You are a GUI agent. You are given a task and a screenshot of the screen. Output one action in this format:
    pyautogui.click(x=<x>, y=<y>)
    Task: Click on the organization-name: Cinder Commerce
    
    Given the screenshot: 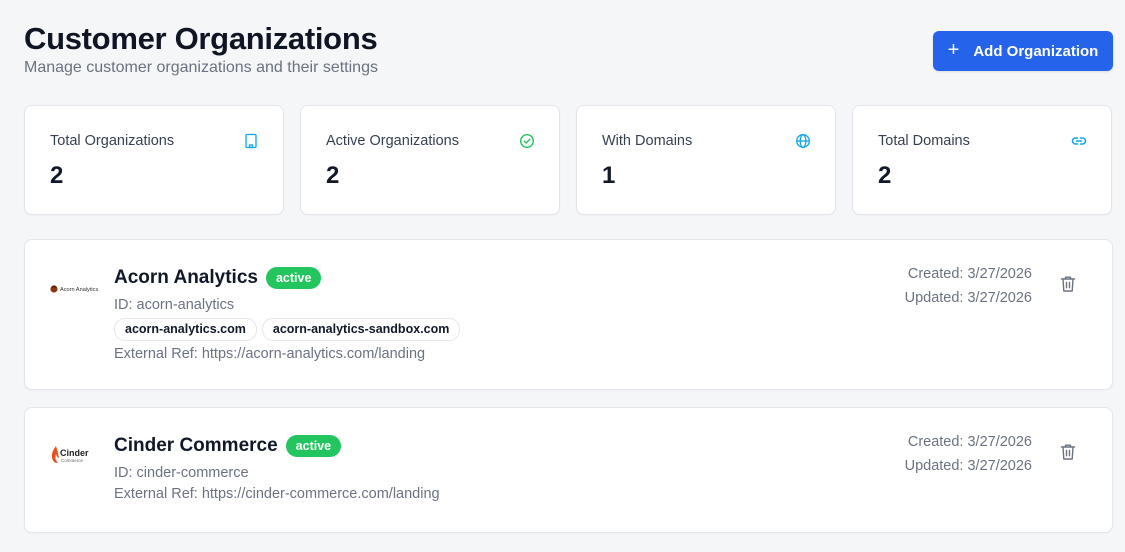 What is the action you would take?
    pyautogui.click(x=196, y=445)
    